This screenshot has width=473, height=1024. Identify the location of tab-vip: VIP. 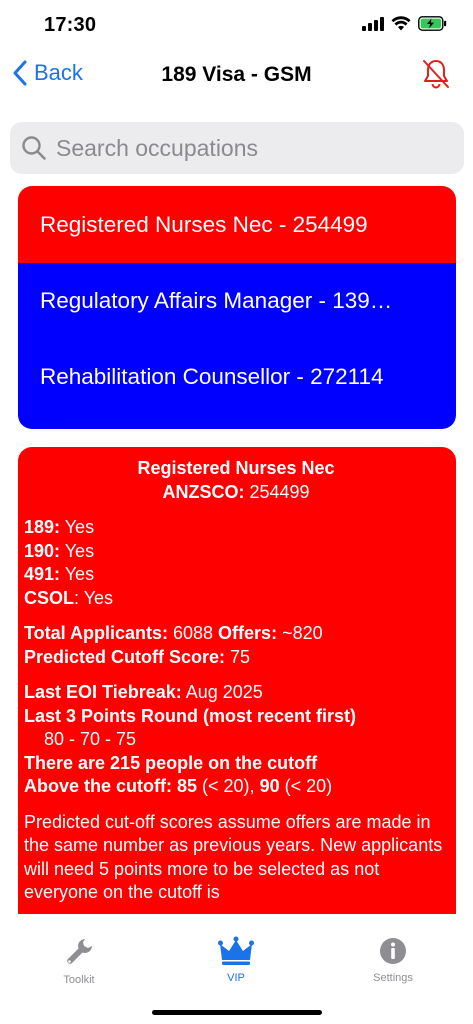
(236, 960).